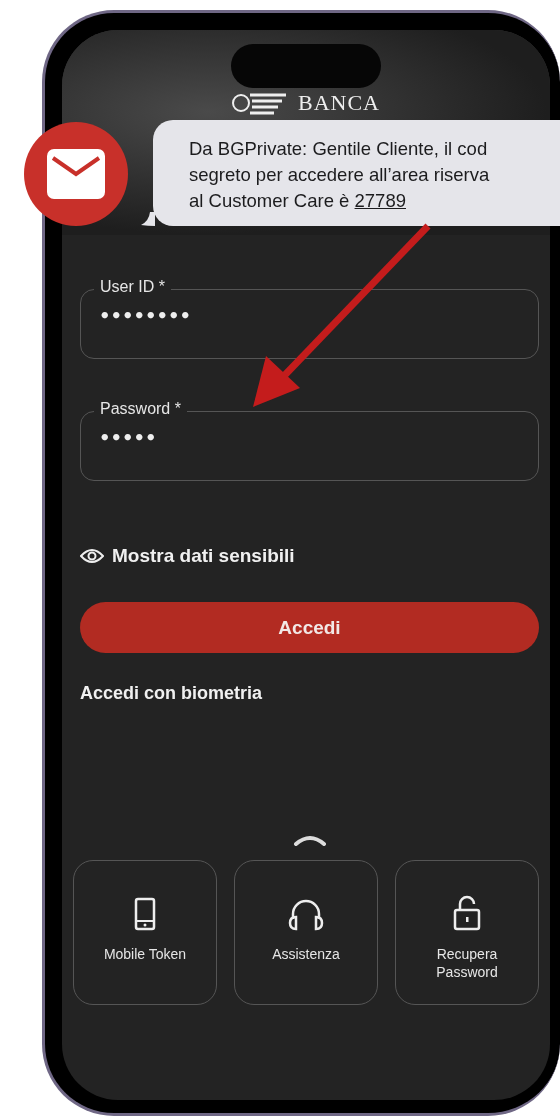 This screenshot has width=560, height=1118. I want to click on unlocked-padlock-icon, so click(467, 913).